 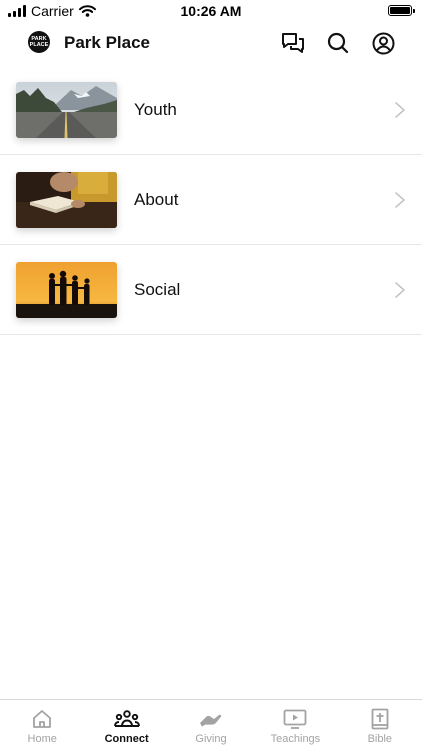 What do you see at coordinates (107, 42) in the screenshot?
I see `page-title: Park Place` at bounding box center [107, 42].